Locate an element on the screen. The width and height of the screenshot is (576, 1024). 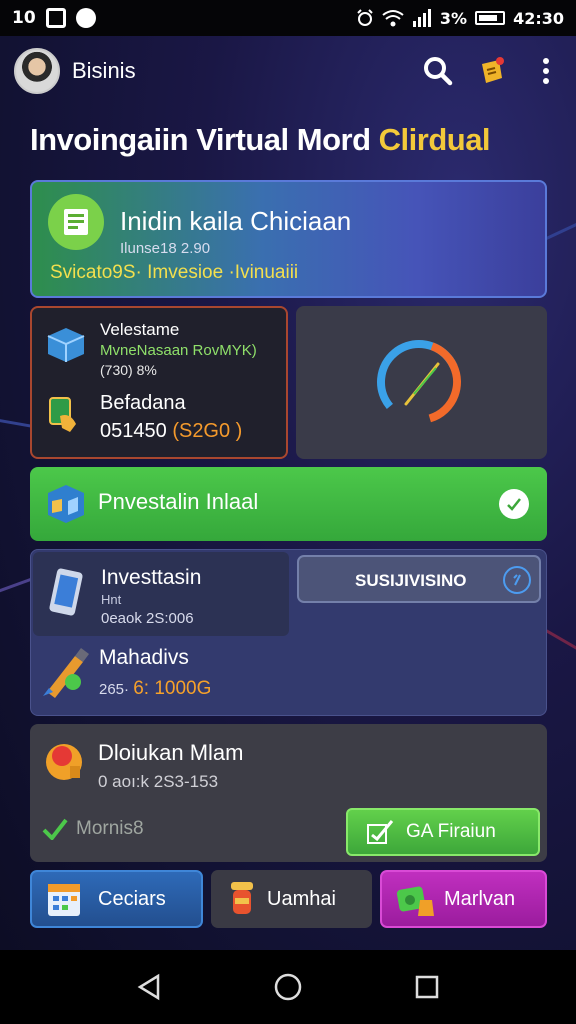
piggy-icon is located at coordinates (64, 762).